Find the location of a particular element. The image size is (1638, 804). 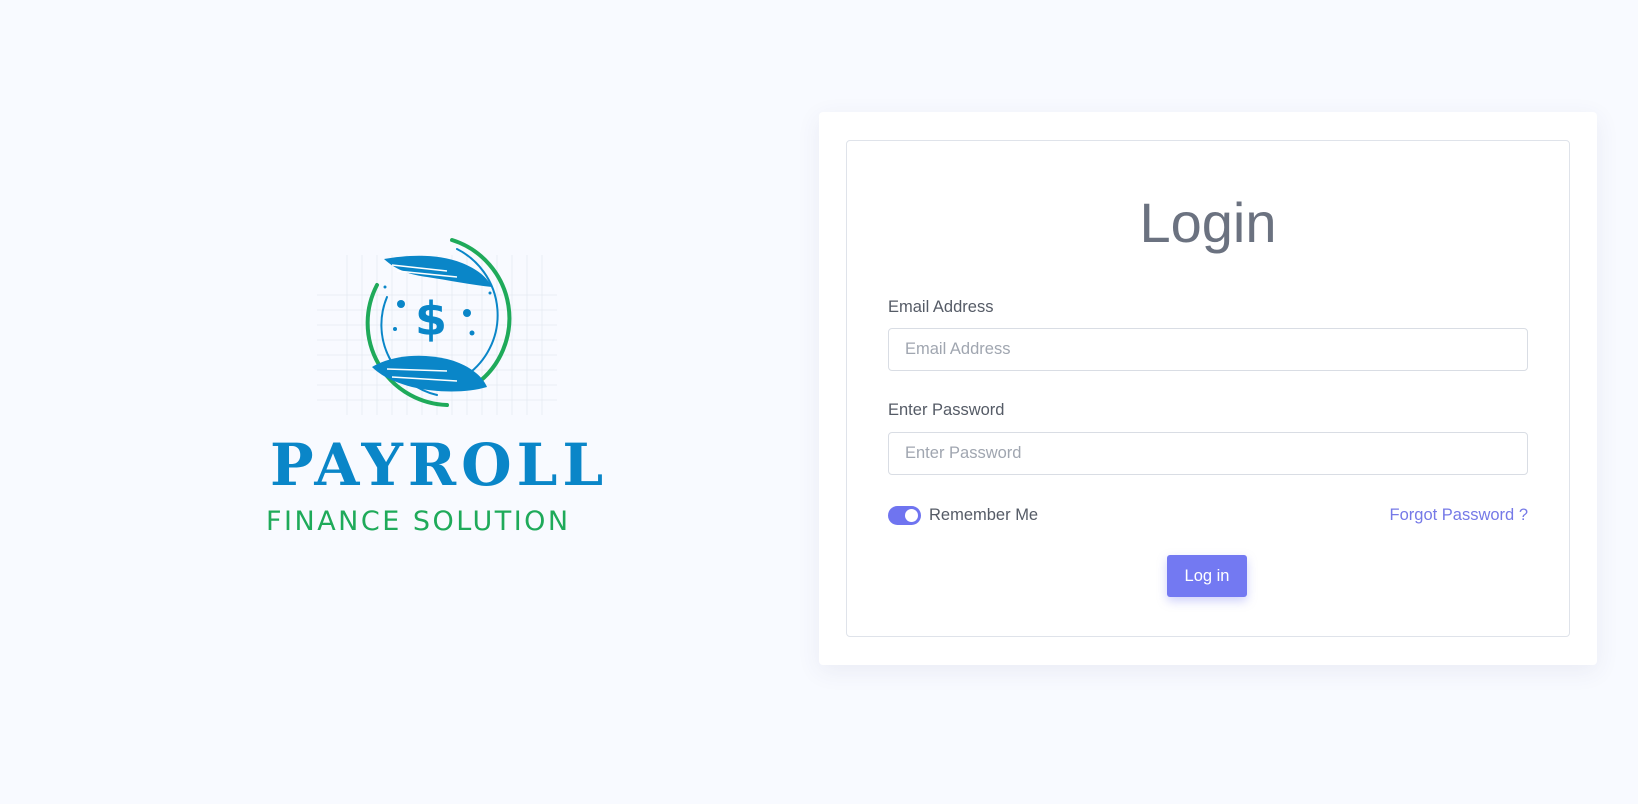

login-button: Log in is located at coordinates (1207, 576).